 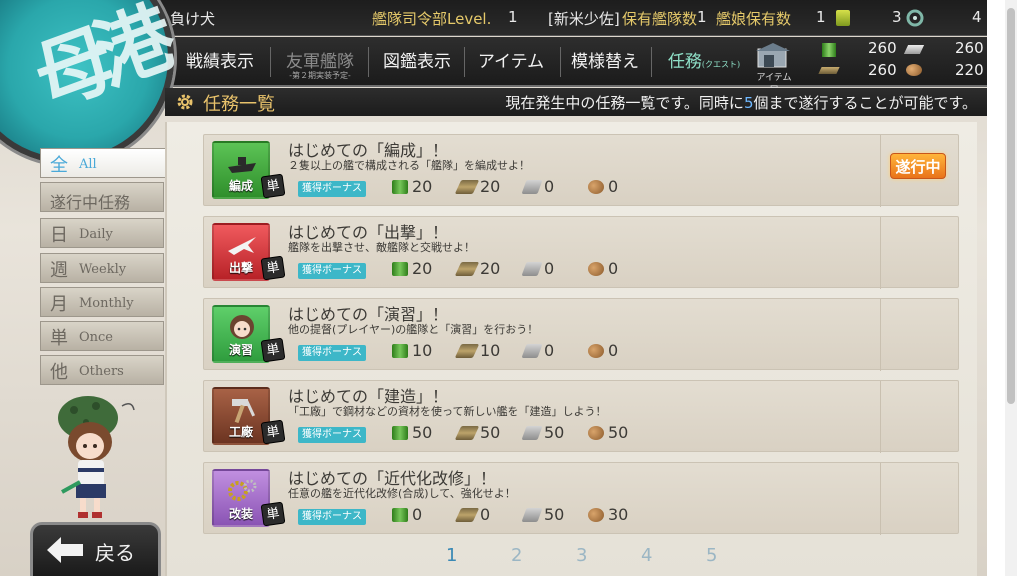 What do you see at coordinates (102, 336) in the screenshot?
I see `filter-once: 単 Once` at bounding box center [102, 336].